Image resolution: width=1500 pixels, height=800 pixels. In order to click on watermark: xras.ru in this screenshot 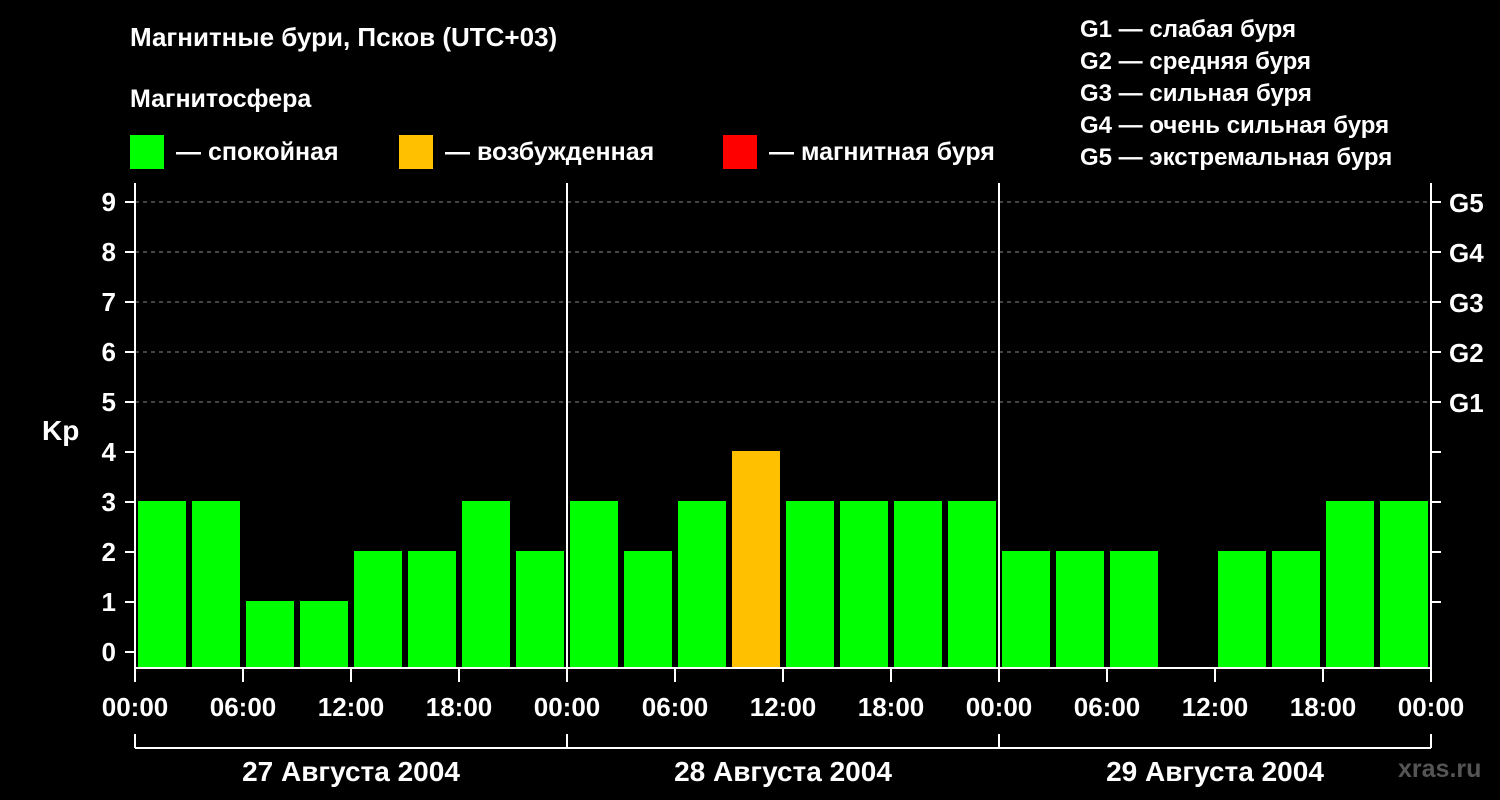, I will do `click(1440, 769)`.